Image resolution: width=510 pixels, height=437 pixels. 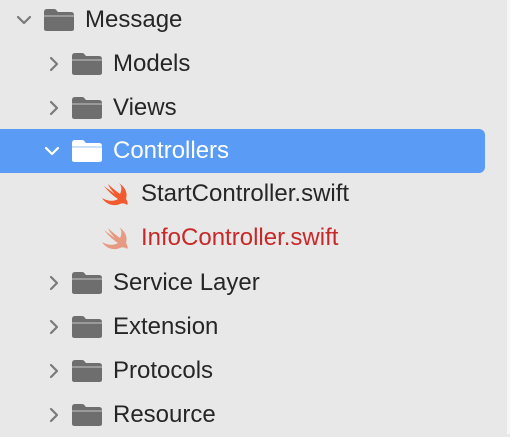 What do you see at coordinates (250, 64) in the screenshot?
I see `tree-row-models: Models` at bounding box center [250, 64].